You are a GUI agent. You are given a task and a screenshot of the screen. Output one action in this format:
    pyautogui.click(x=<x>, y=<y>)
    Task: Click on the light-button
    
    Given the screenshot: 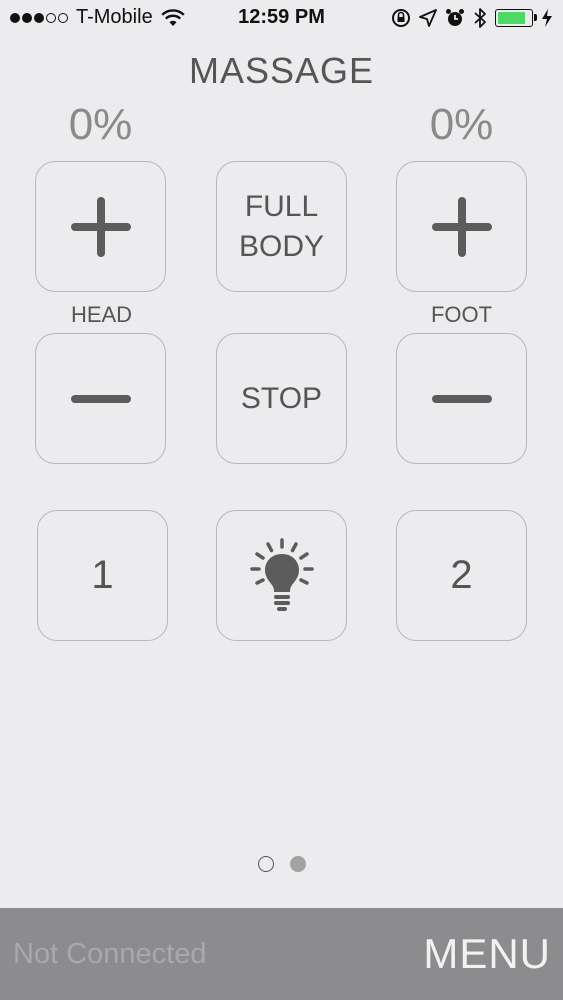 What is the action you would take?
    pyautogui.click(x=281, y=575)
    